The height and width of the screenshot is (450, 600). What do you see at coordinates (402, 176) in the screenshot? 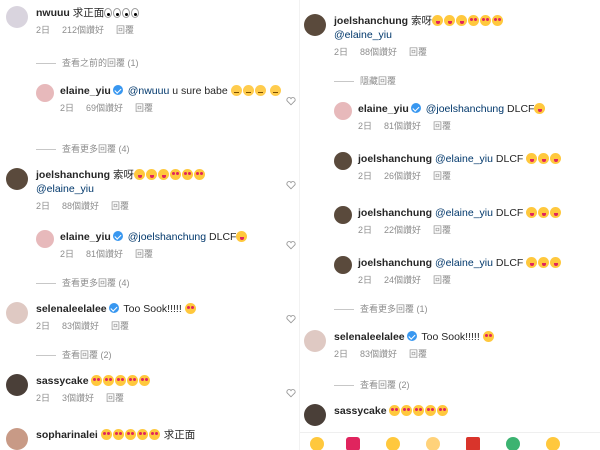
I see `like-count: 26個讚好` at bounding box center [402, 176].